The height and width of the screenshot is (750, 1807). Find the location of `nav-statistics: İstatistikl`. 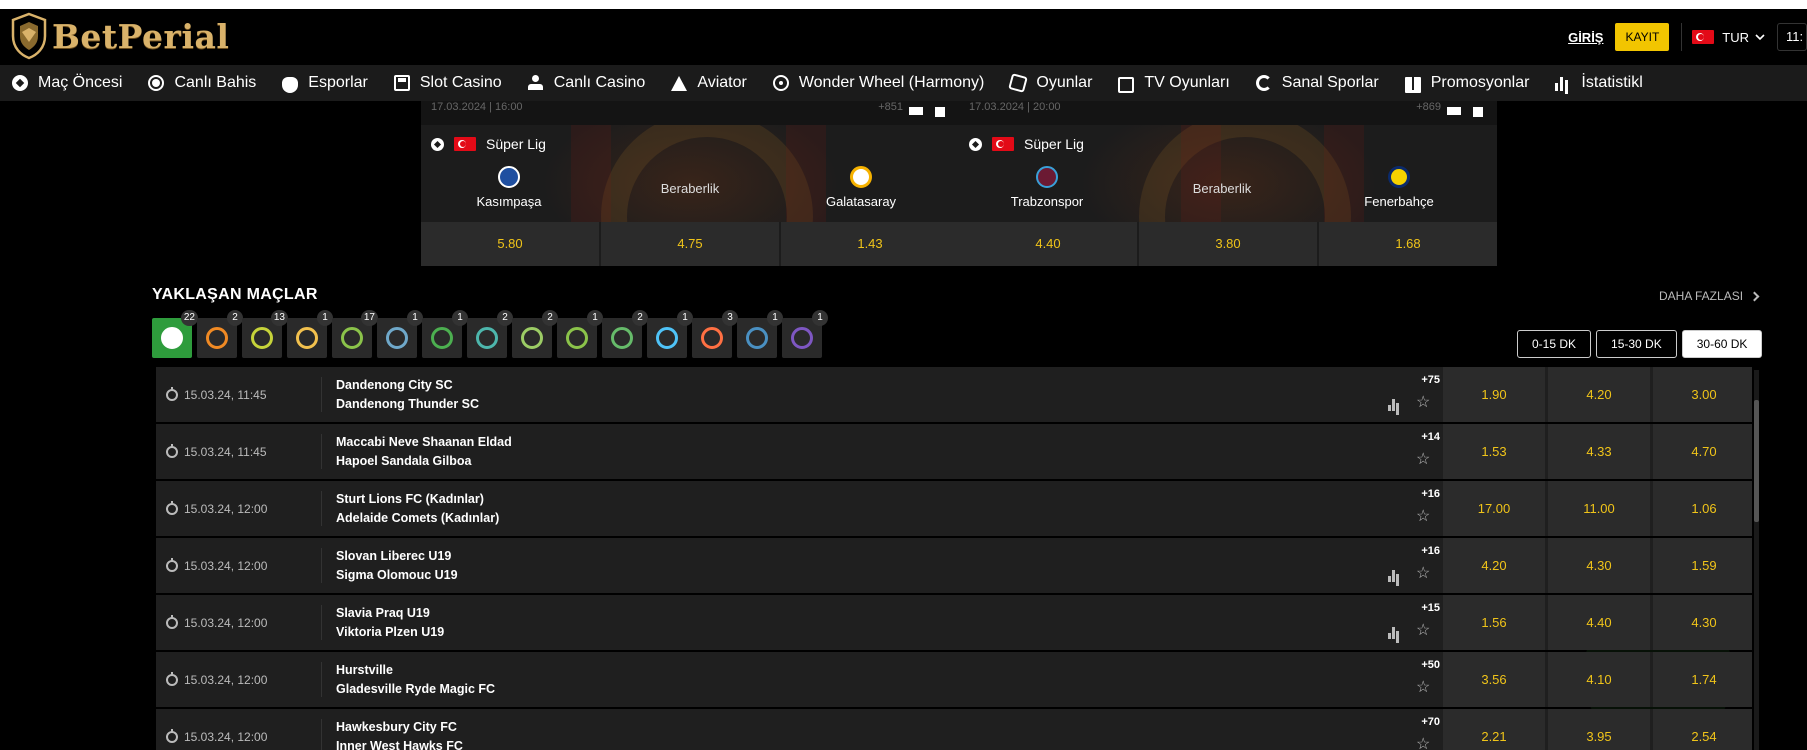

nav-statistics: İstatistikl is located at coordinates (1599, 83).